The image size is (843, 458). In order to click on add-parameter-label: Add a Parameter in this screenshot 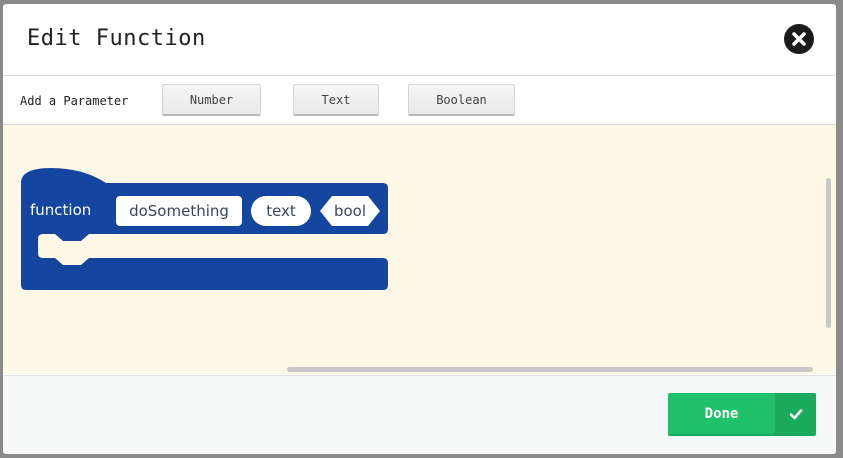, I will do `click(74, 101)`.